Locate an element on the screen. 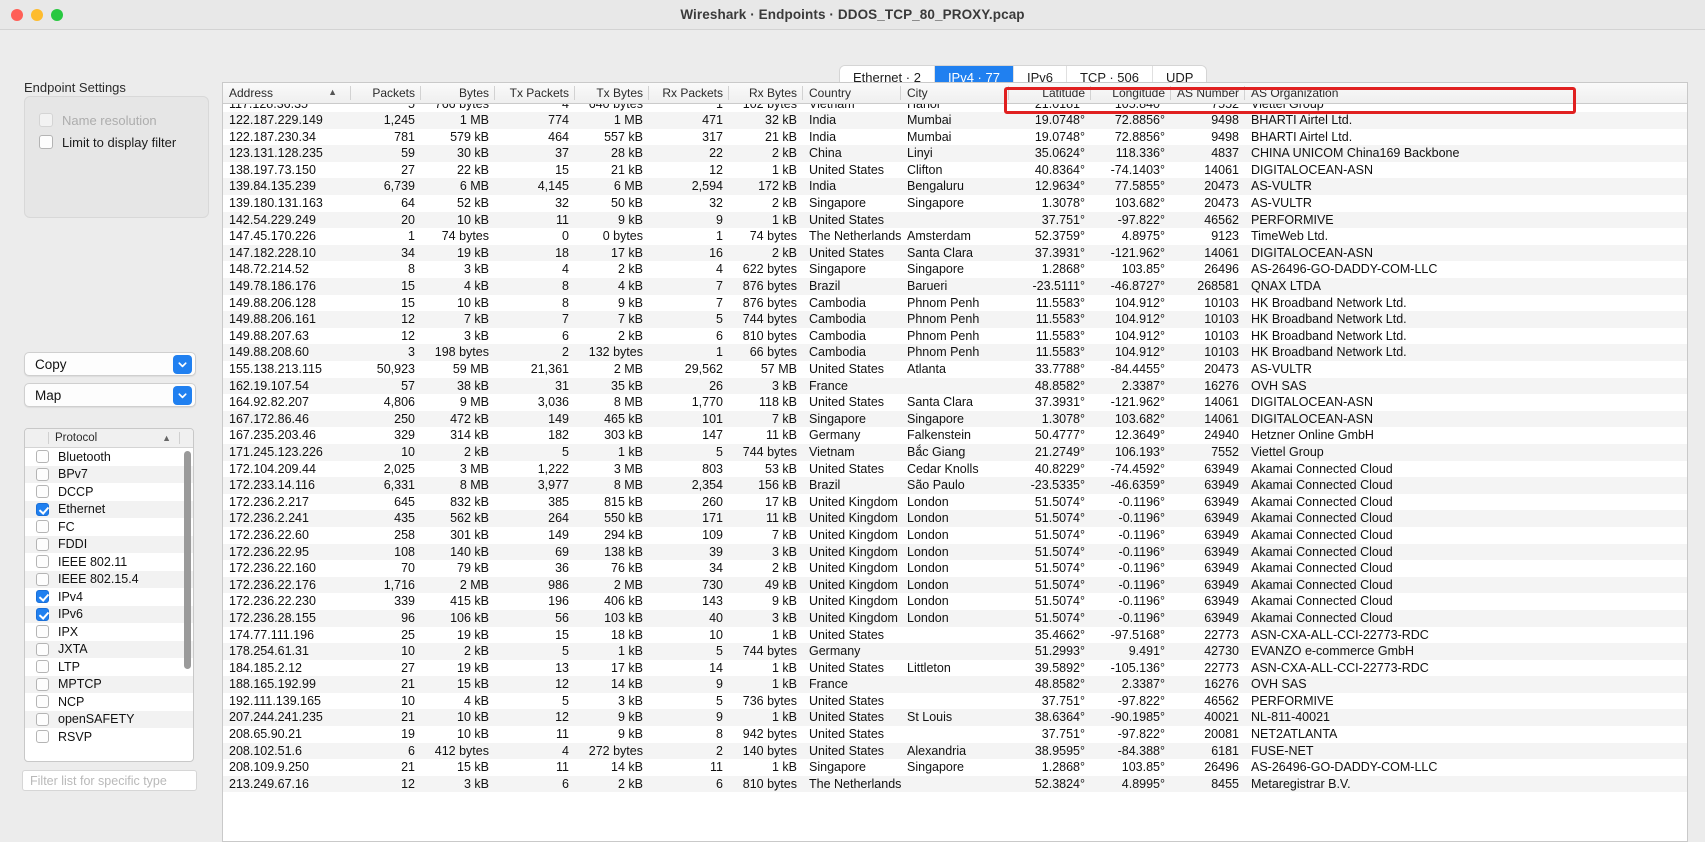  protocol-filter-input: Filter list for specific type is located at coordinates (109, 780).